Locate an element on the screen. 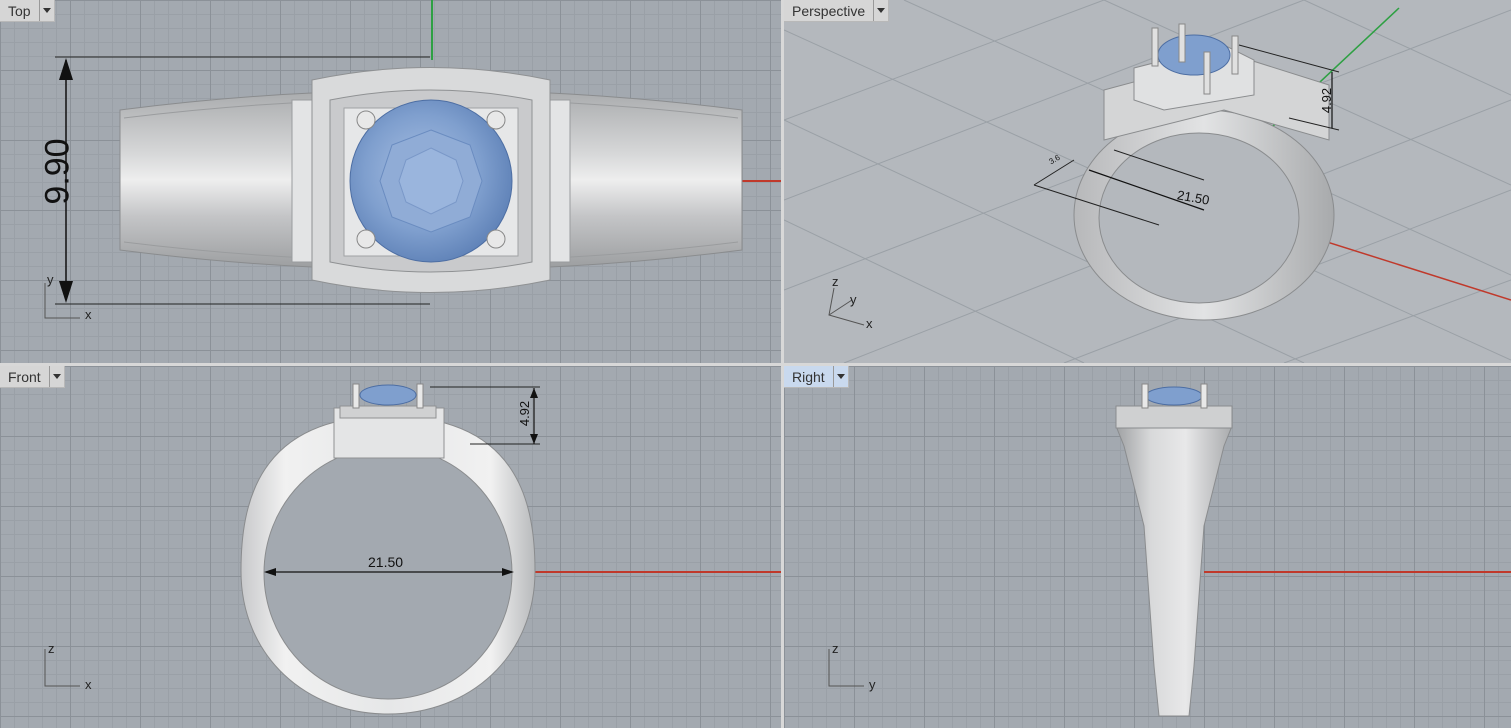 This screenshot has height=728, width=1511. viewport-tab-front: Front is located at coordinates (32, 377).